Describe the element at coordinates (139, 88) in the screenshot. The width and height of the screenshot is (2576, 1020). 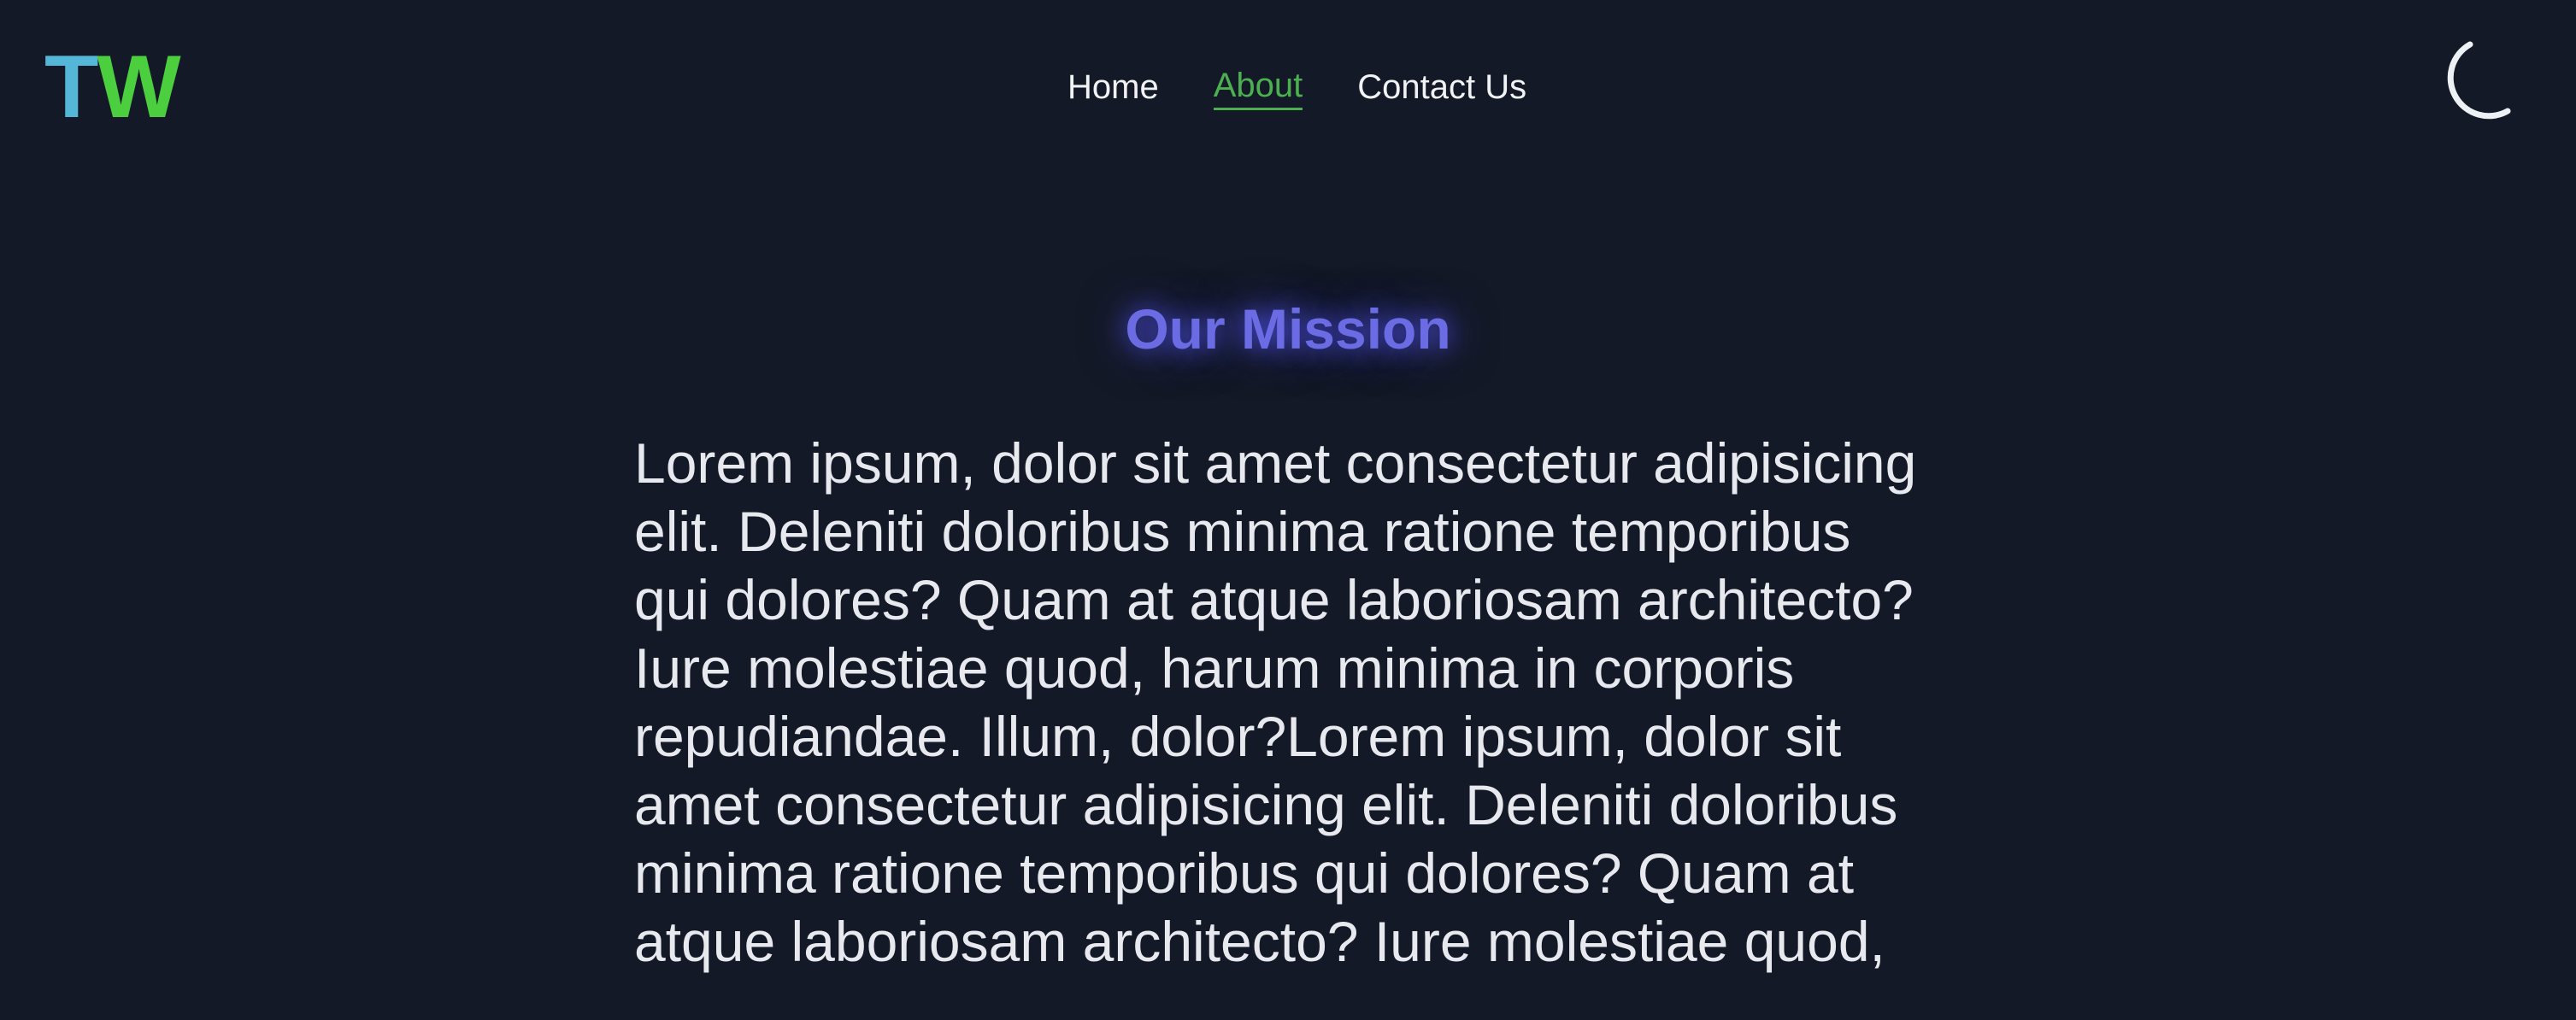
I see `logo-letter-w: W` at that location.